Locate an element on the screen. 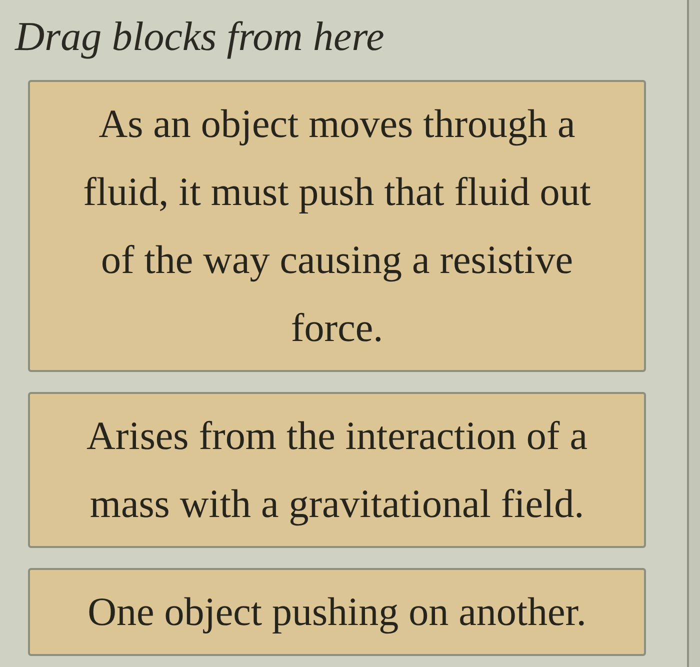 Image resolution: width=700 pixels, height=667 pixels. section-heading: Drag blocks from here is located at coordinates (200, 36).